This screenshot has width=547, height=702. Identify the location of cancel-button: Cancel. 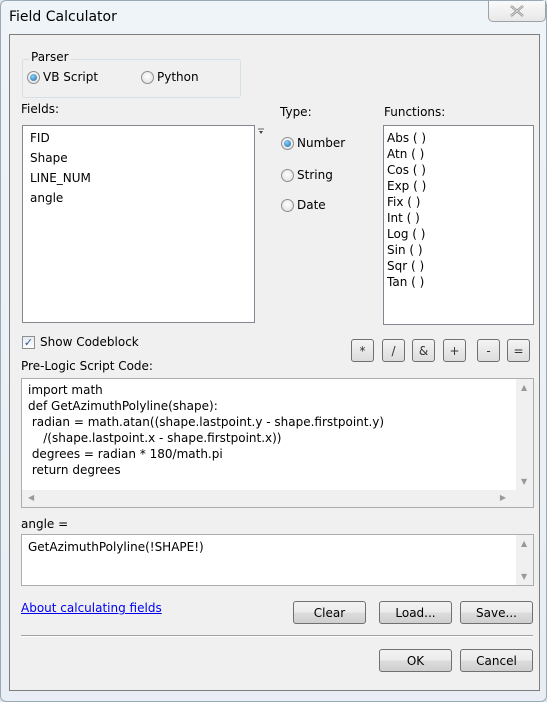
(496, 660).